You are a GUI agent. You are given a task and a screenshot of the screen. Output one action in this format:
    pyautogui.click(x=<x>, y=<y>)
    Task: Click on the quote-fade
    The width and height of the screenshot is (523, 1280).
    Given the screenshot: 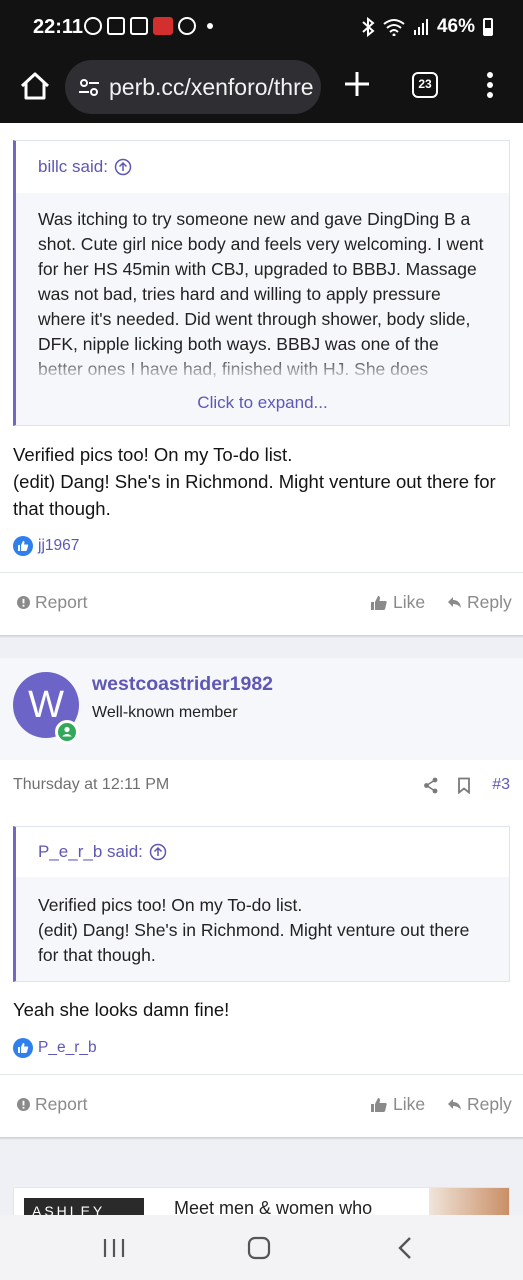 What is the action you would take?
    pyautogui.click(x=262, y=369)
    